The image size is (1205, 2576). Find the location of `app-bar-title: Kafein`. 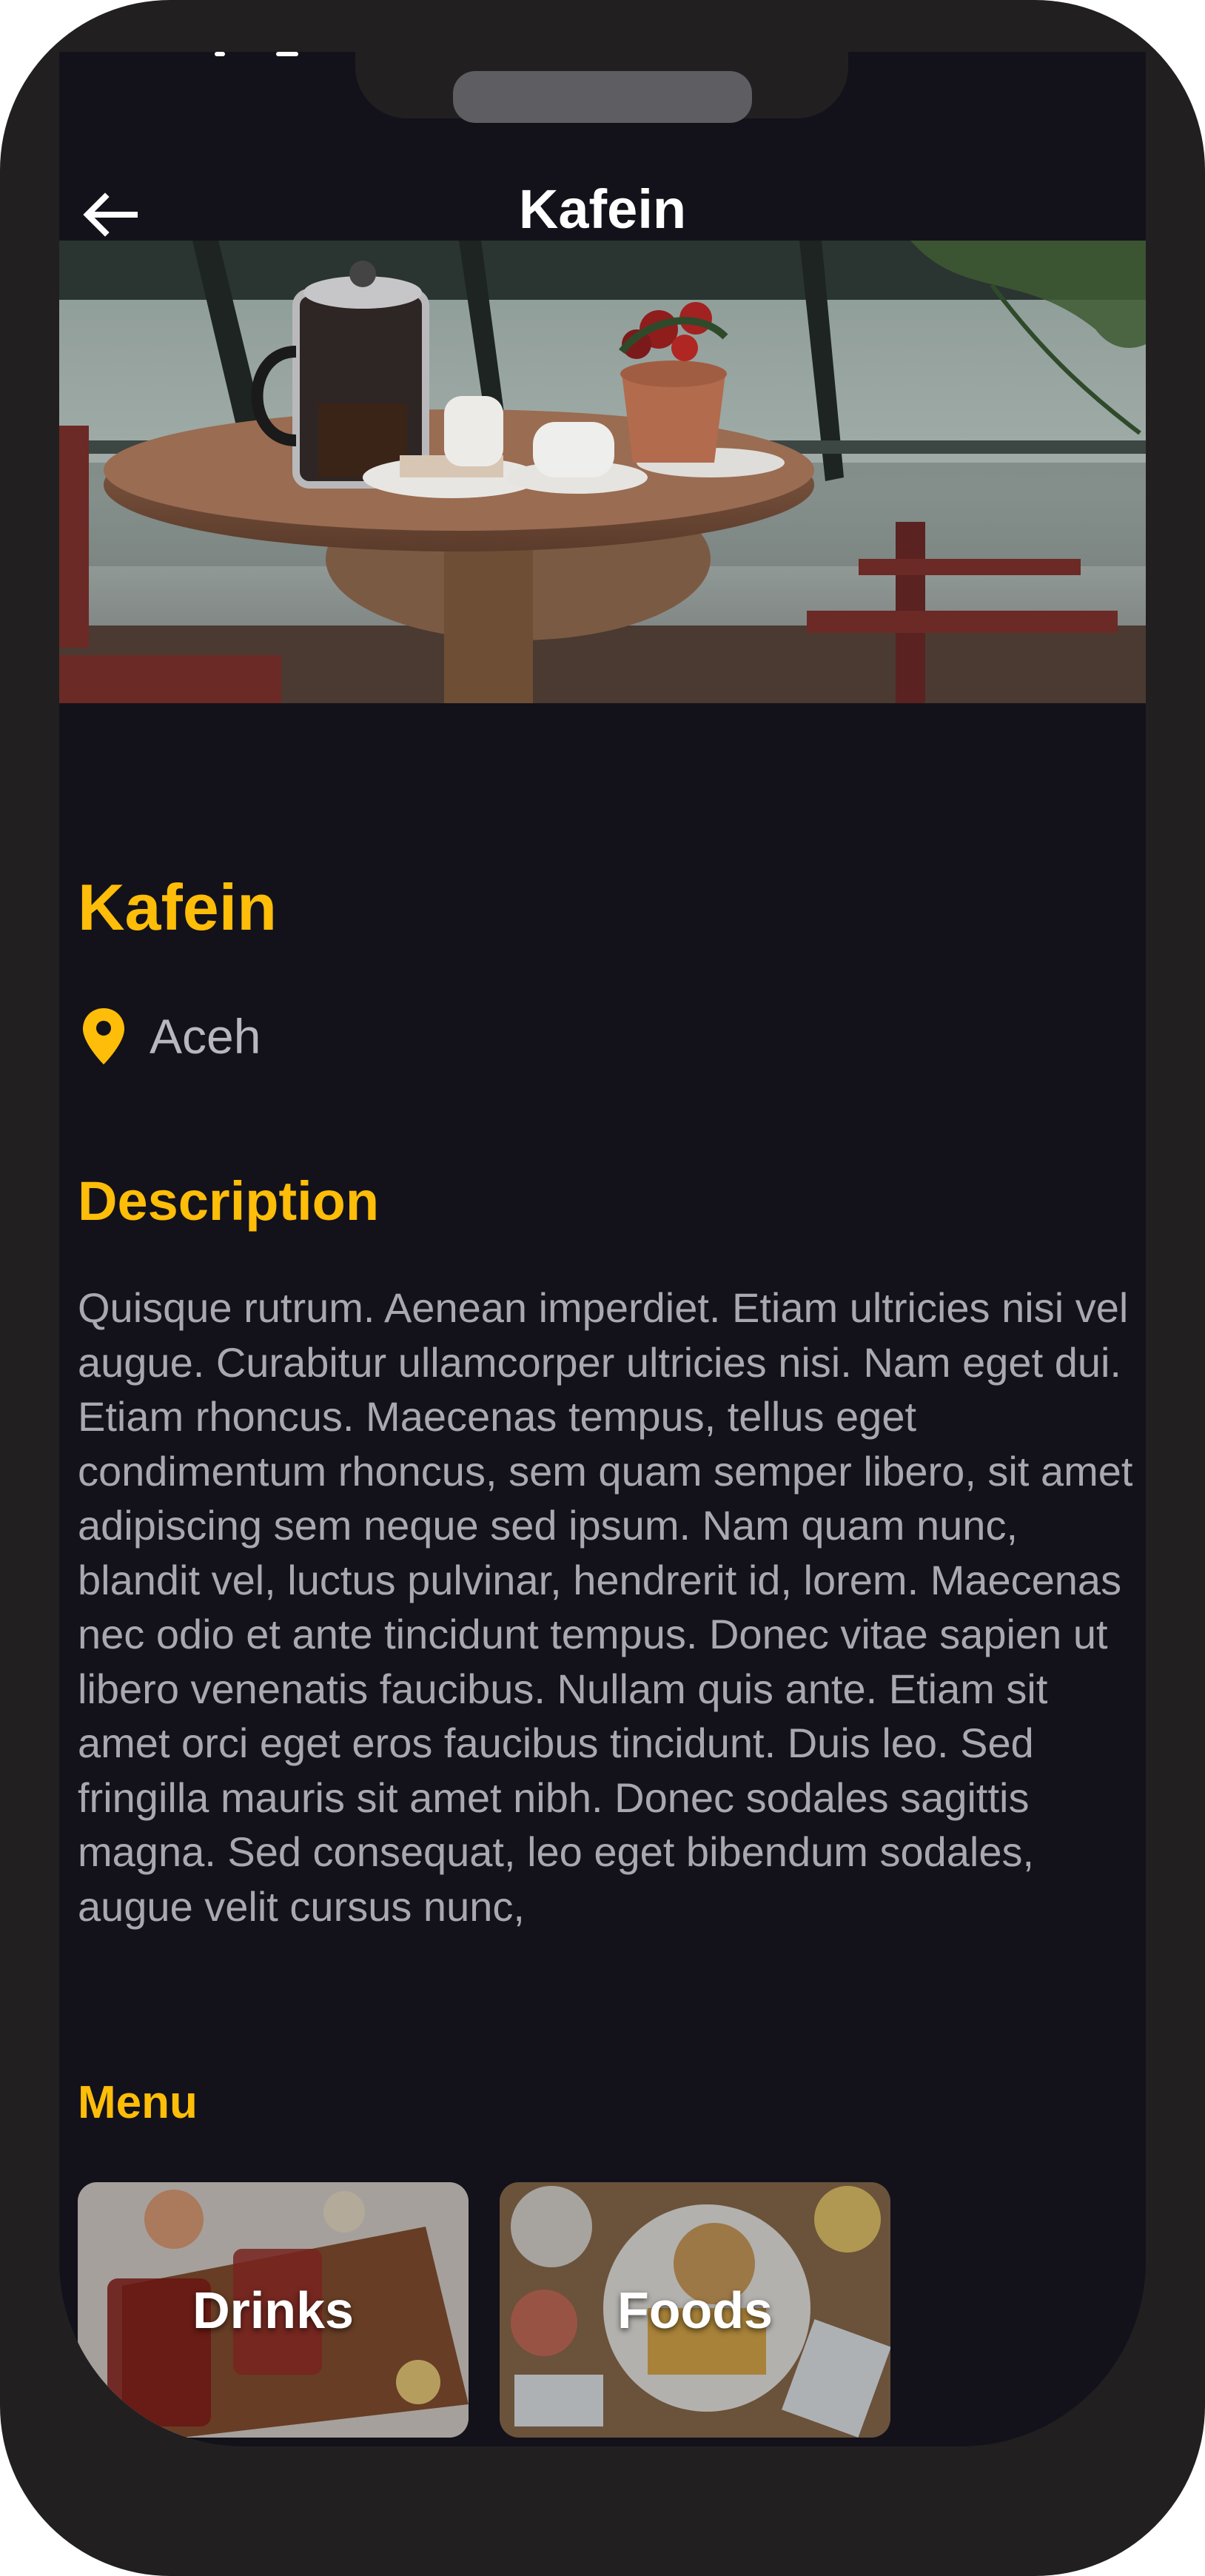

app-bar-title: Kafein is located at coordinates (602, 209).